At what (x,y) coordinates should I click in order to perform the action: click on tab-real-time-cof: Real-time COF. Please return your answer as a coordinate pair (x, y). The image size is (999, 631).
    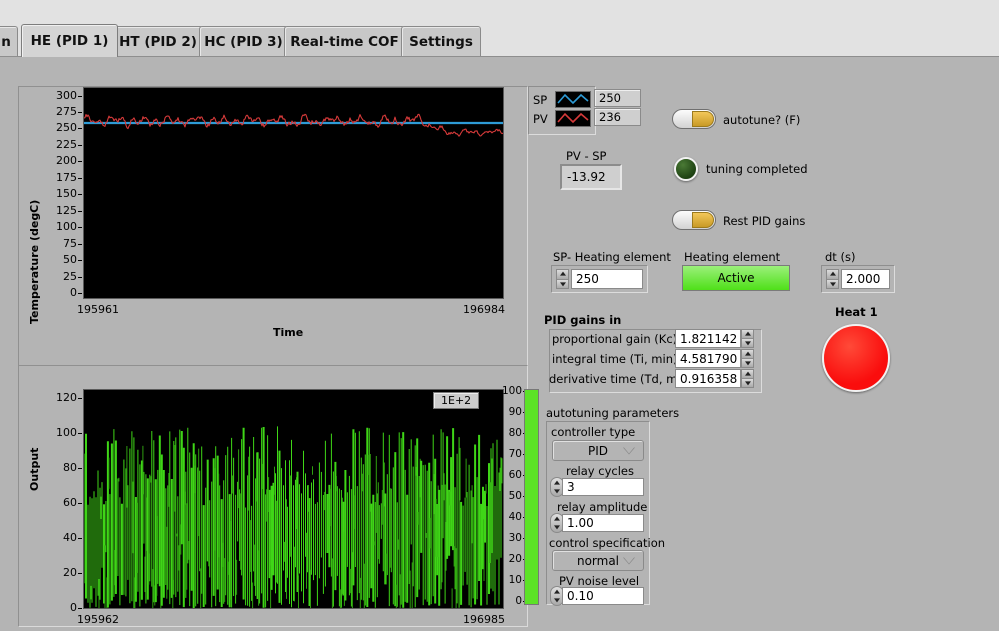
    Looking at the image, I should click on (344, 41).